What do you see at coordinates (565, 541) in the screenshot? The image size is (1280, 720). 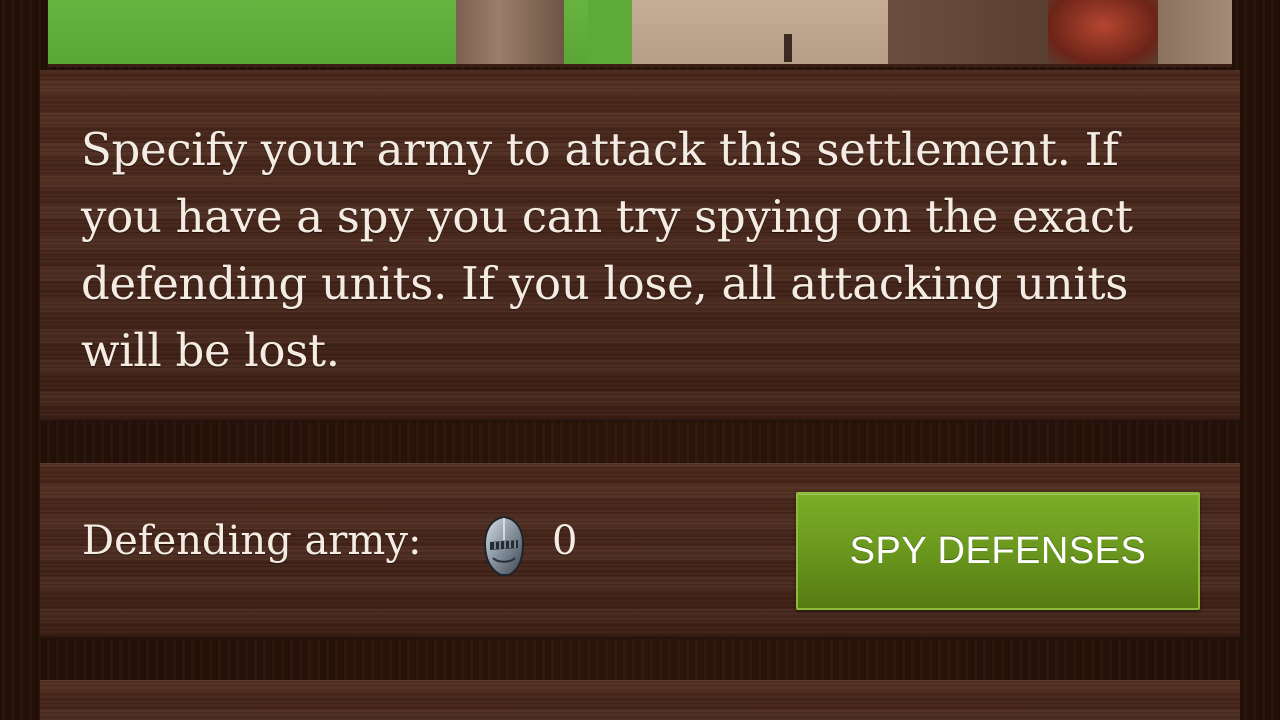 I see `defending-army-count: 0` at bounding box center [565, 541].